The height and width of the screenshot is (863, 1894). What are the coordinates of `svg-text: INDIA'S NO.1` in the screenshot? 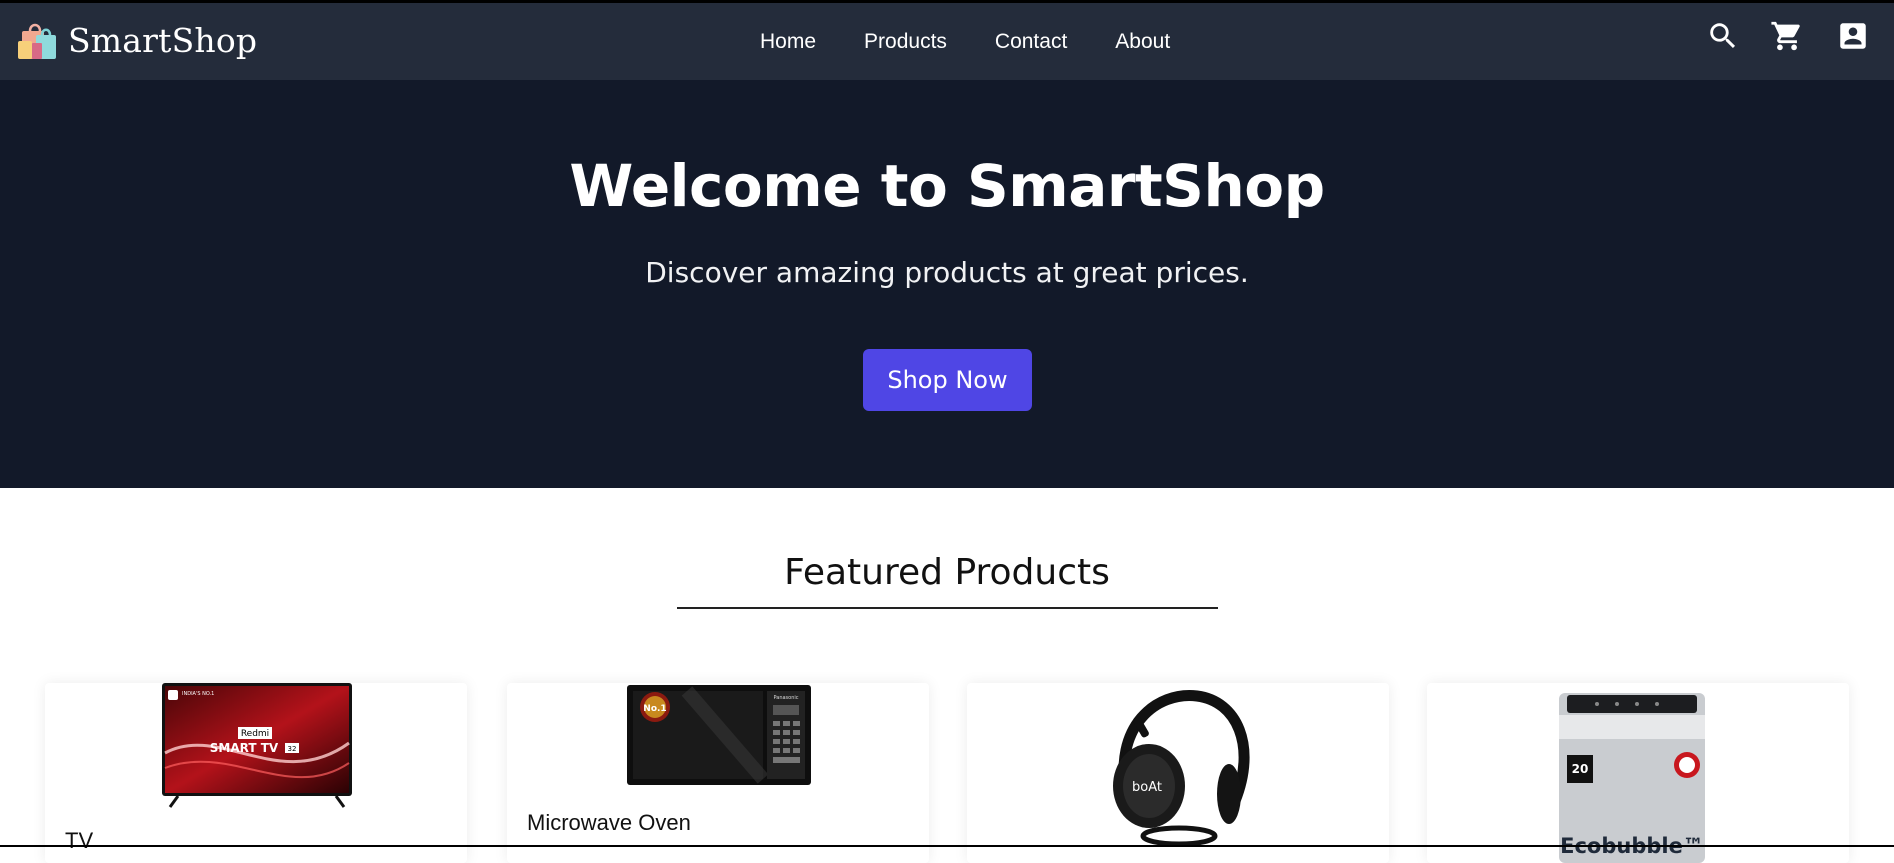 It's located at (198, 694).